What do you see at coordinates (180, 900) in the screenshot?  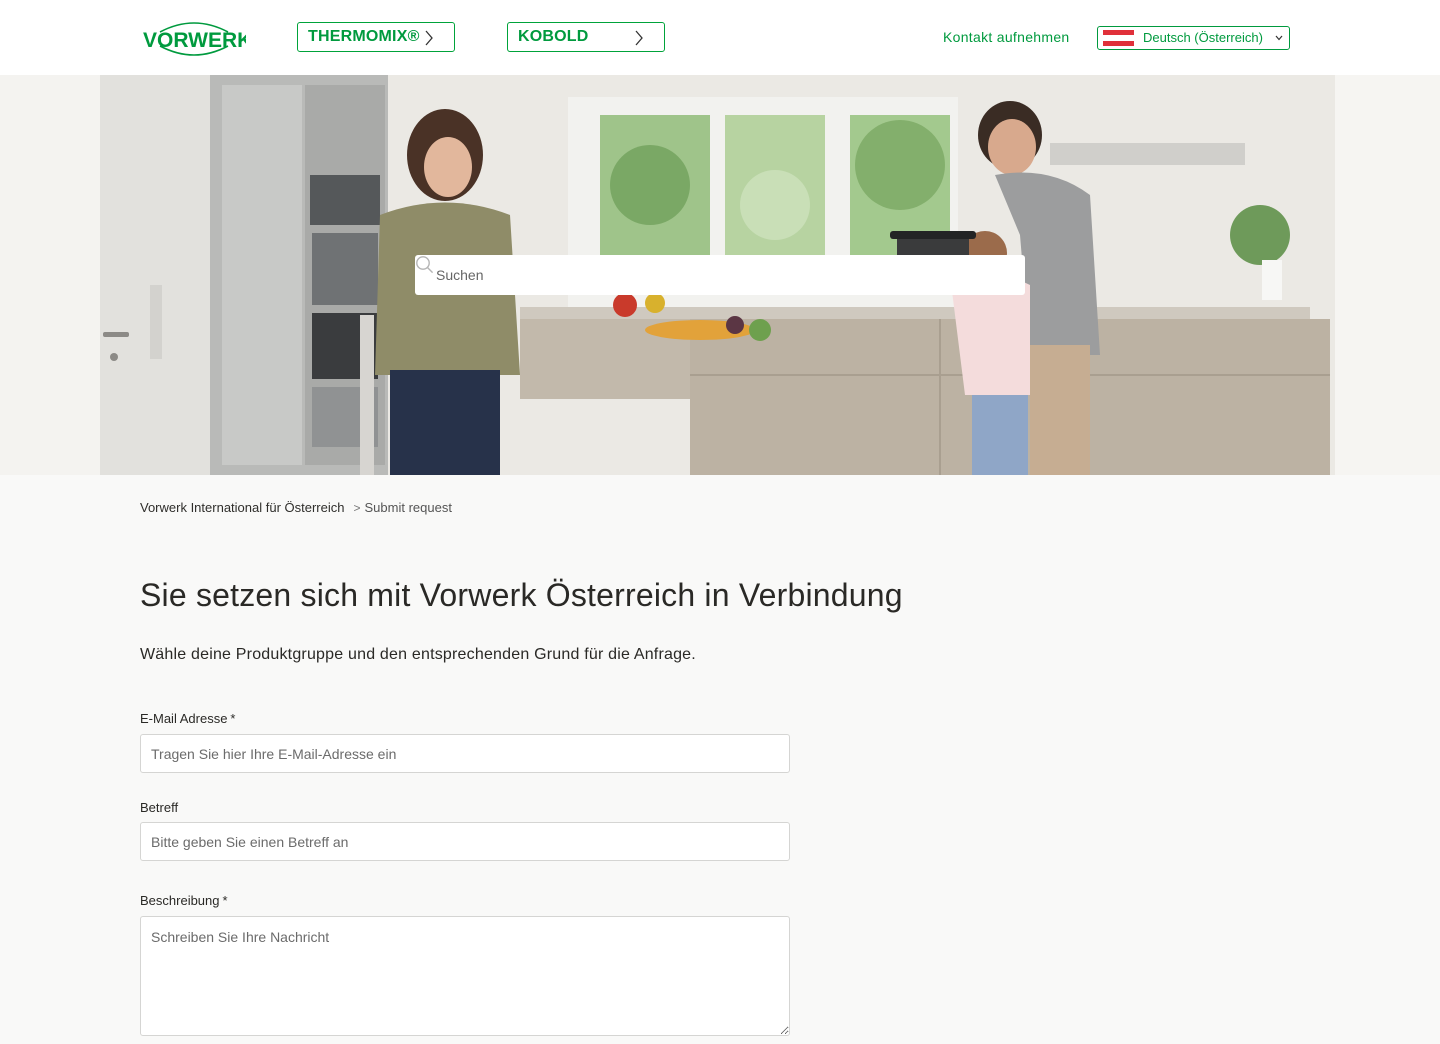 I see `description-label-text: Beschreibung` at bounding box center [180, 900].